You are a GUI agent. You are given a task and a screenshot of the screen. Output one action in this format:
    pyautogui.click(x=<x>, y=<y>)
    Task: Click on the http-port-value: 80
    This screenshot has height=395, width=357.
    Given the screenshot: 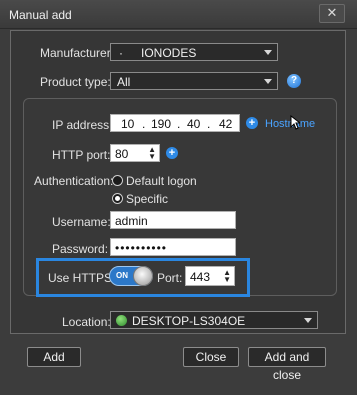 What is the action you would take?
    pyautogui.click(x=122, y=154)
    